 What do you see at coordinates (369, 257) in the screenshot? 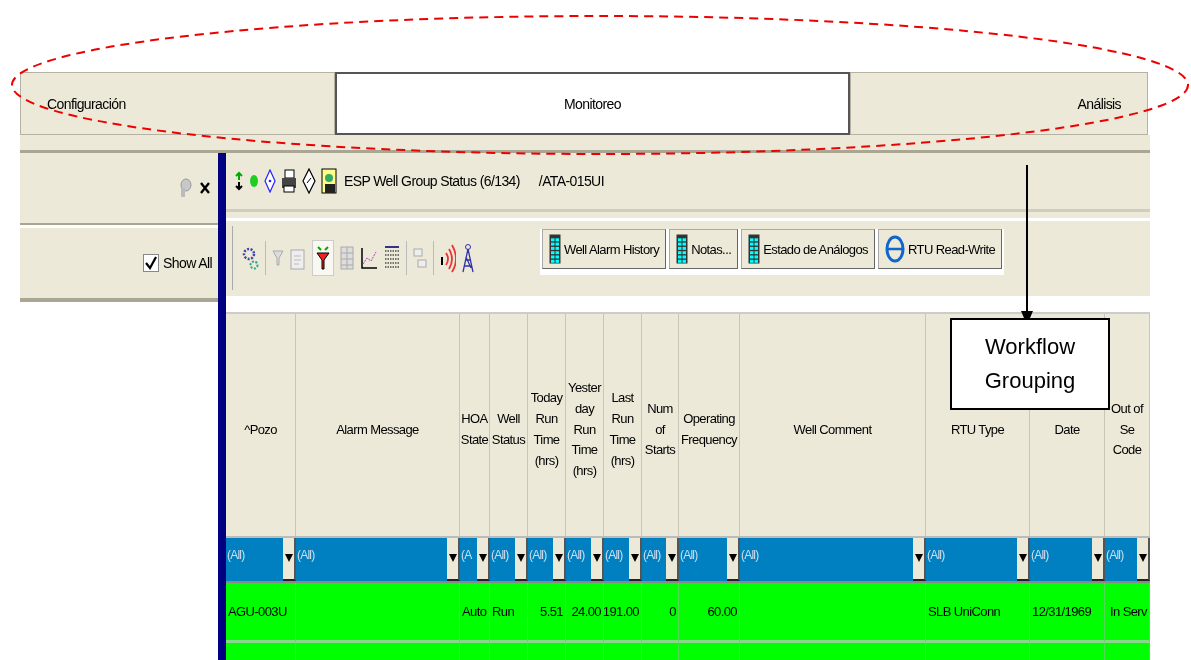
I see `chart-icon` at bounding box center [369, 257].